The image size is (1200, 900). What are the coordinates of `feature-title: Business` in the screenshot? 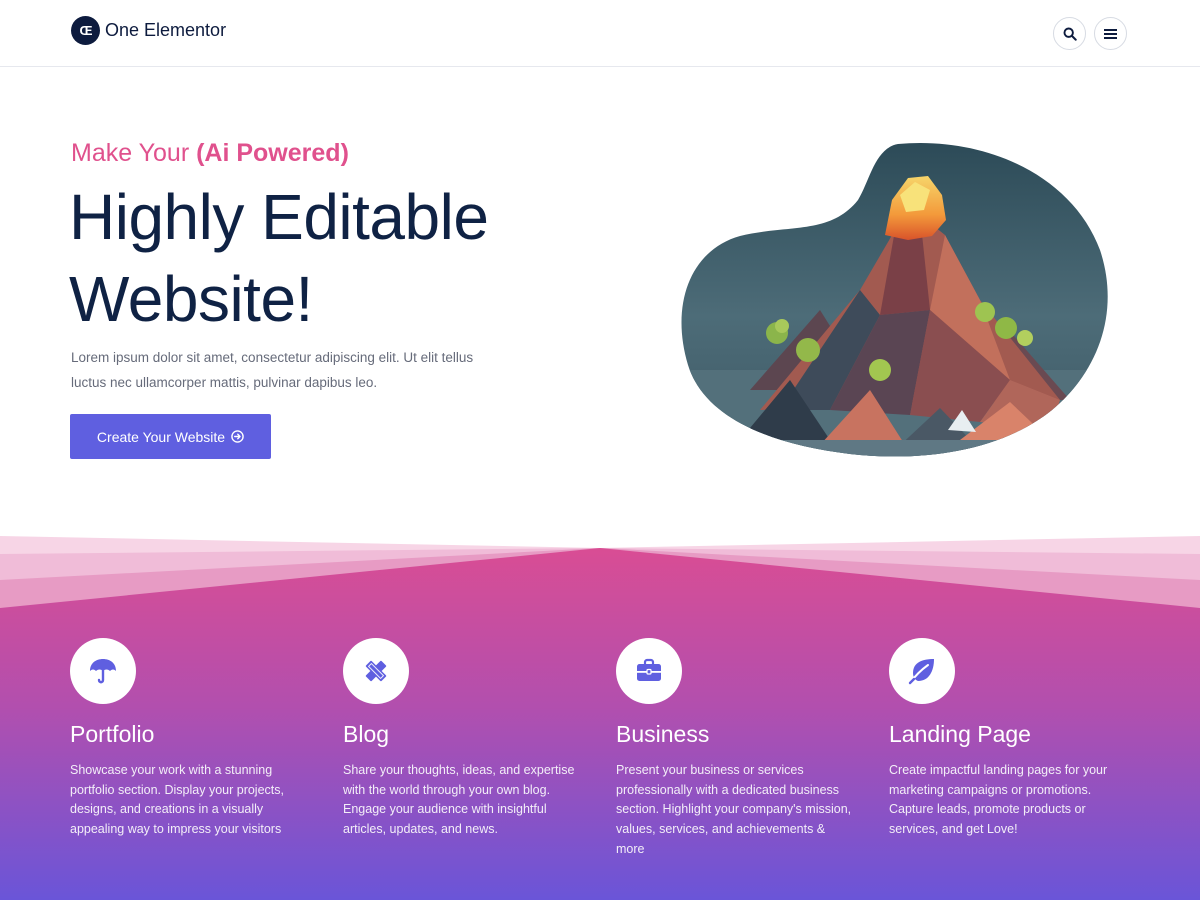 It's located at (663, 734).